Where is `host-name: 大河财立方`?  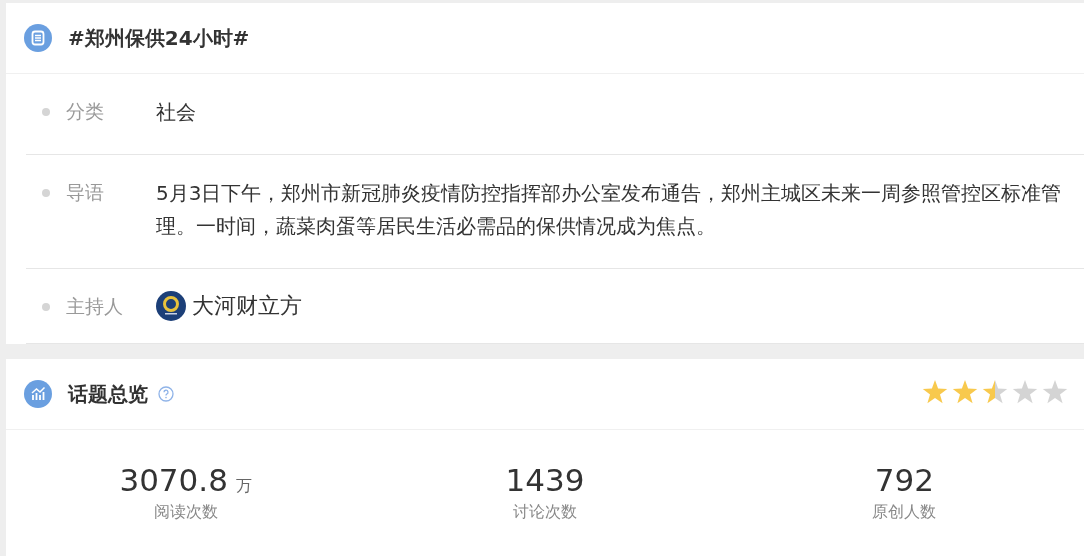
host-name: 大河财立方 is located at coordinates (247, 306).